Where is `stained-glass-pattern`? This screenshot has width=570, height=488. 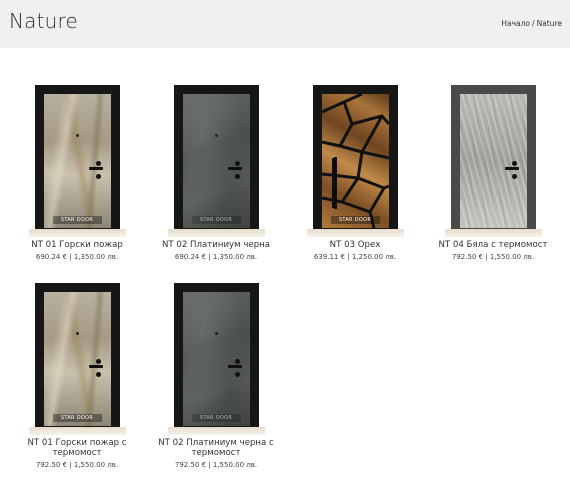
stained-glass-pattern is located at coordinates (355, 161).